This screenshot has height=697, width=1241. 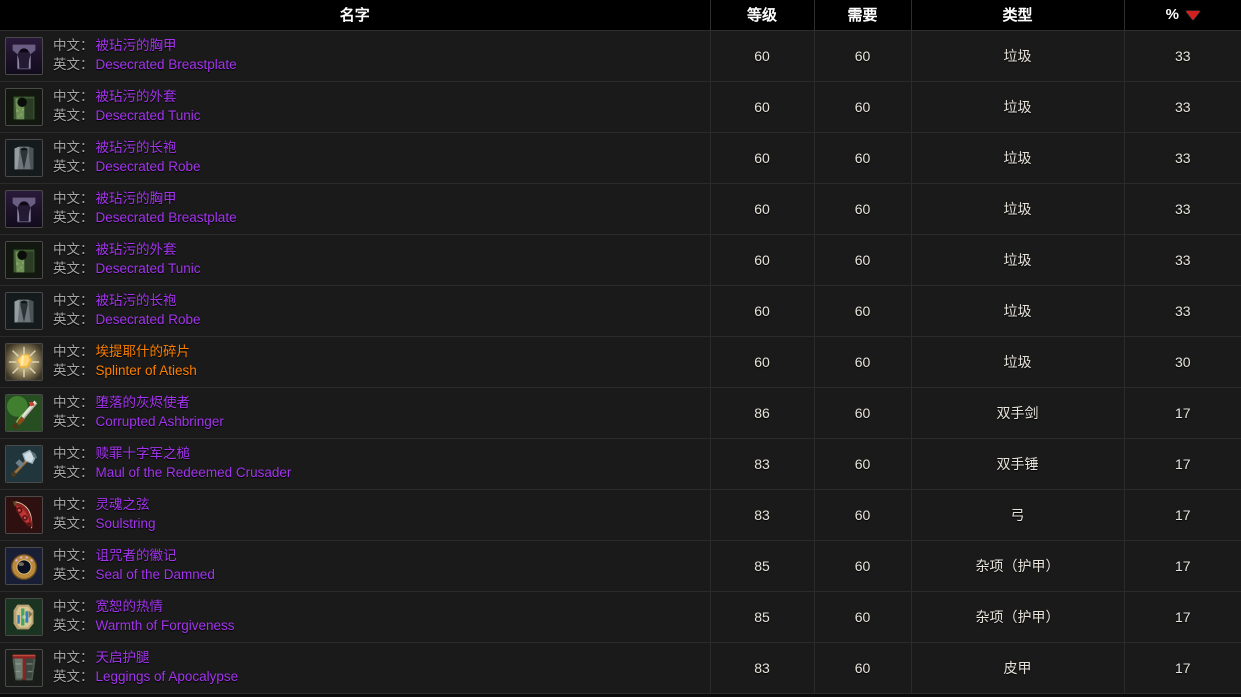 I want to click on item-name-cell: 中文： 被玷污的长袍 英文： Desecrated Robe, so click(x=355, y=158).